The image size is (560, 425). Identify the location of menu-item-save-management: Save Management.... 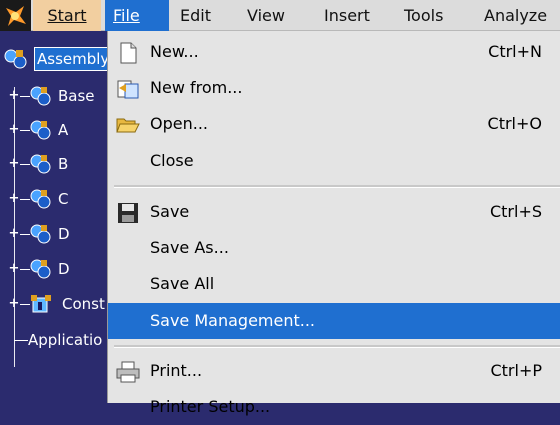
(334, 321).